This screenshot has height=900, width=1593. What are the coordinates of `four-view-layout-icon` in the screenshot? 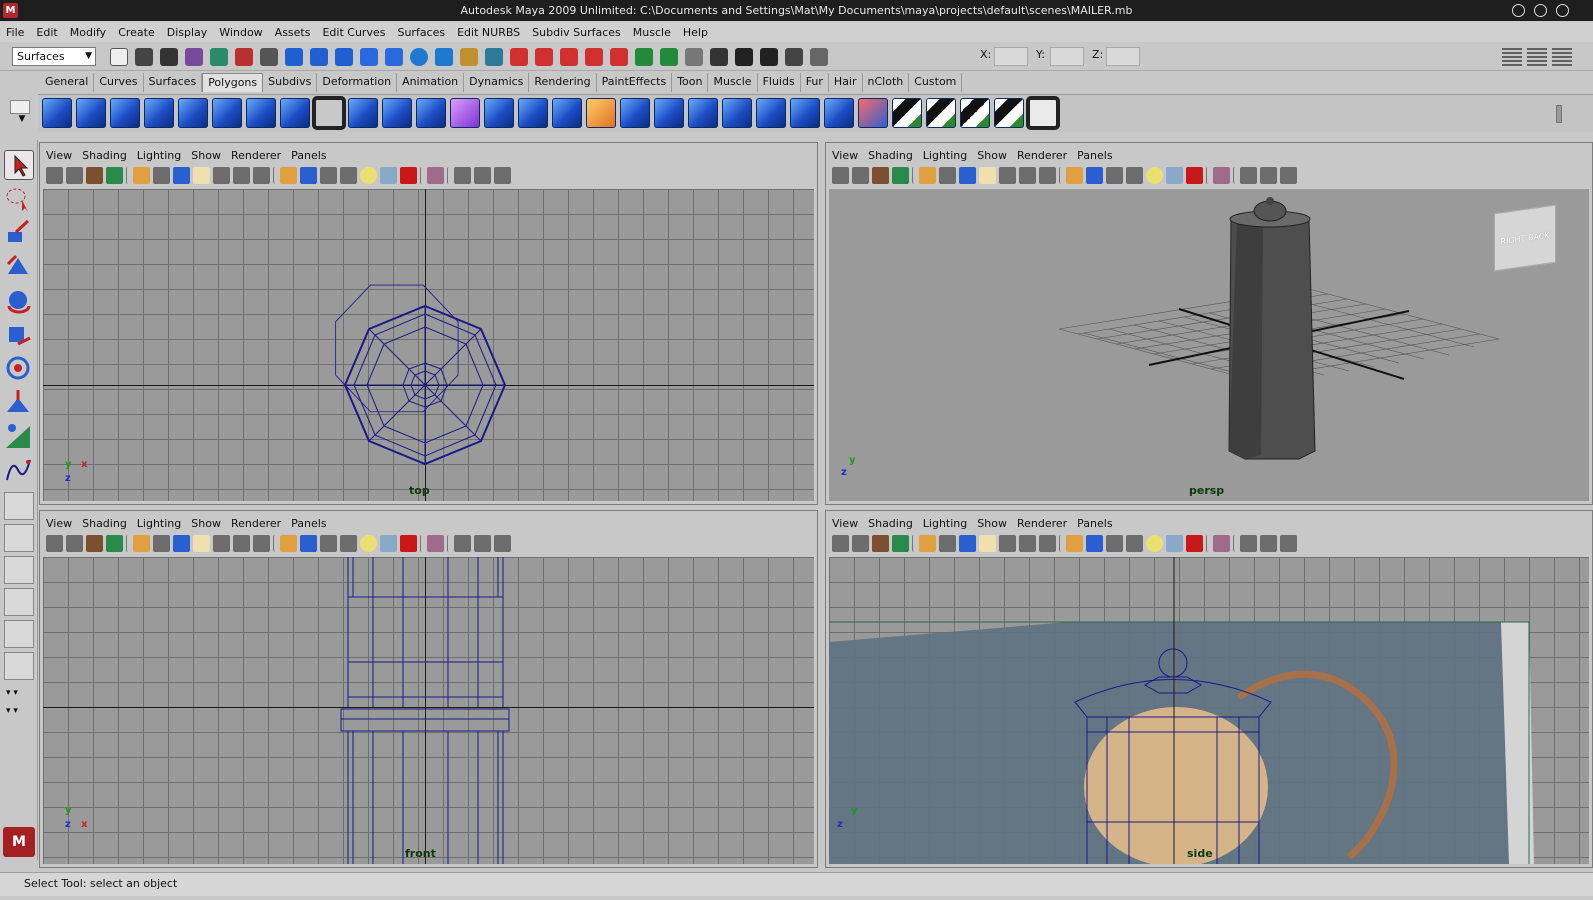 It's located at (19, 538).